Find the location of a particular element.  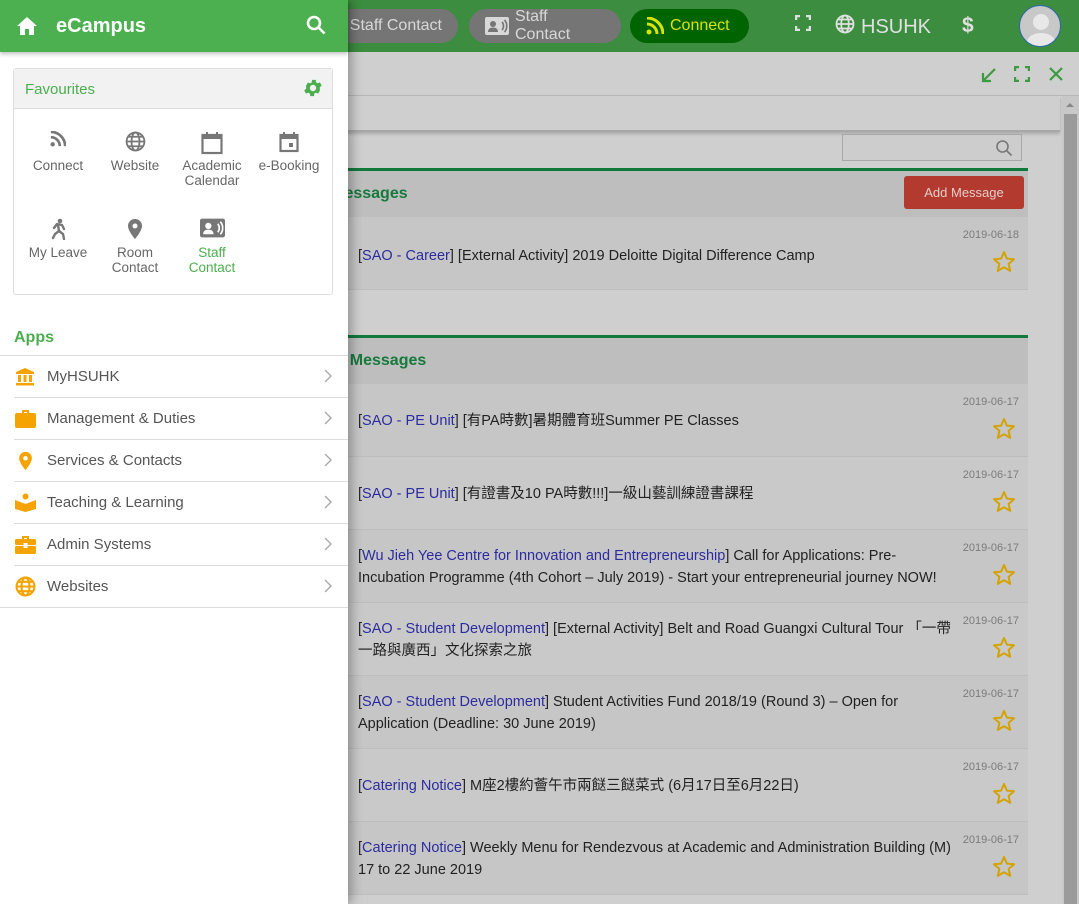

drawer-search-button is located at coordinates (316, 27).